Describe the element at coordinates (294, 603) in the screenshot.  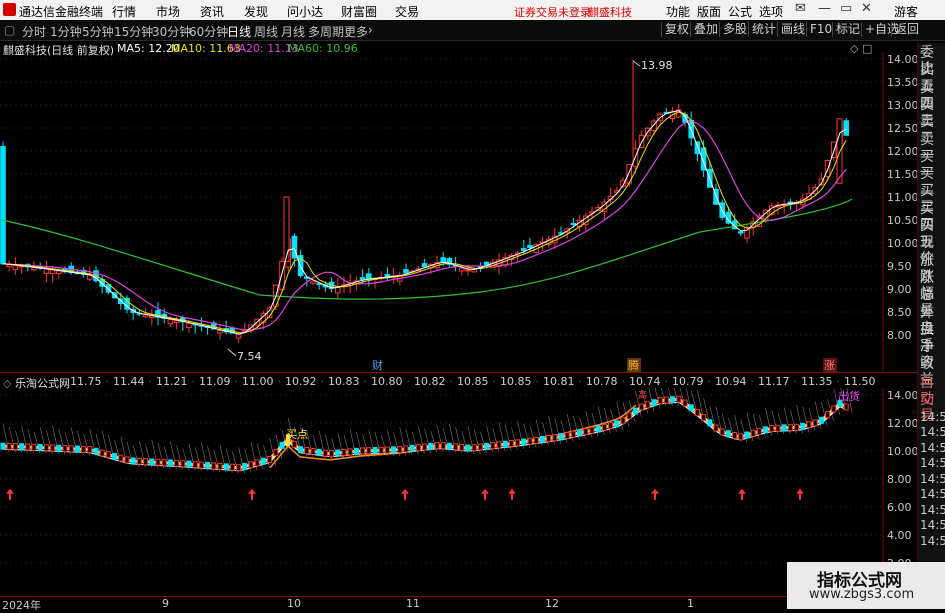
I see `x-tick: 10` at that location.